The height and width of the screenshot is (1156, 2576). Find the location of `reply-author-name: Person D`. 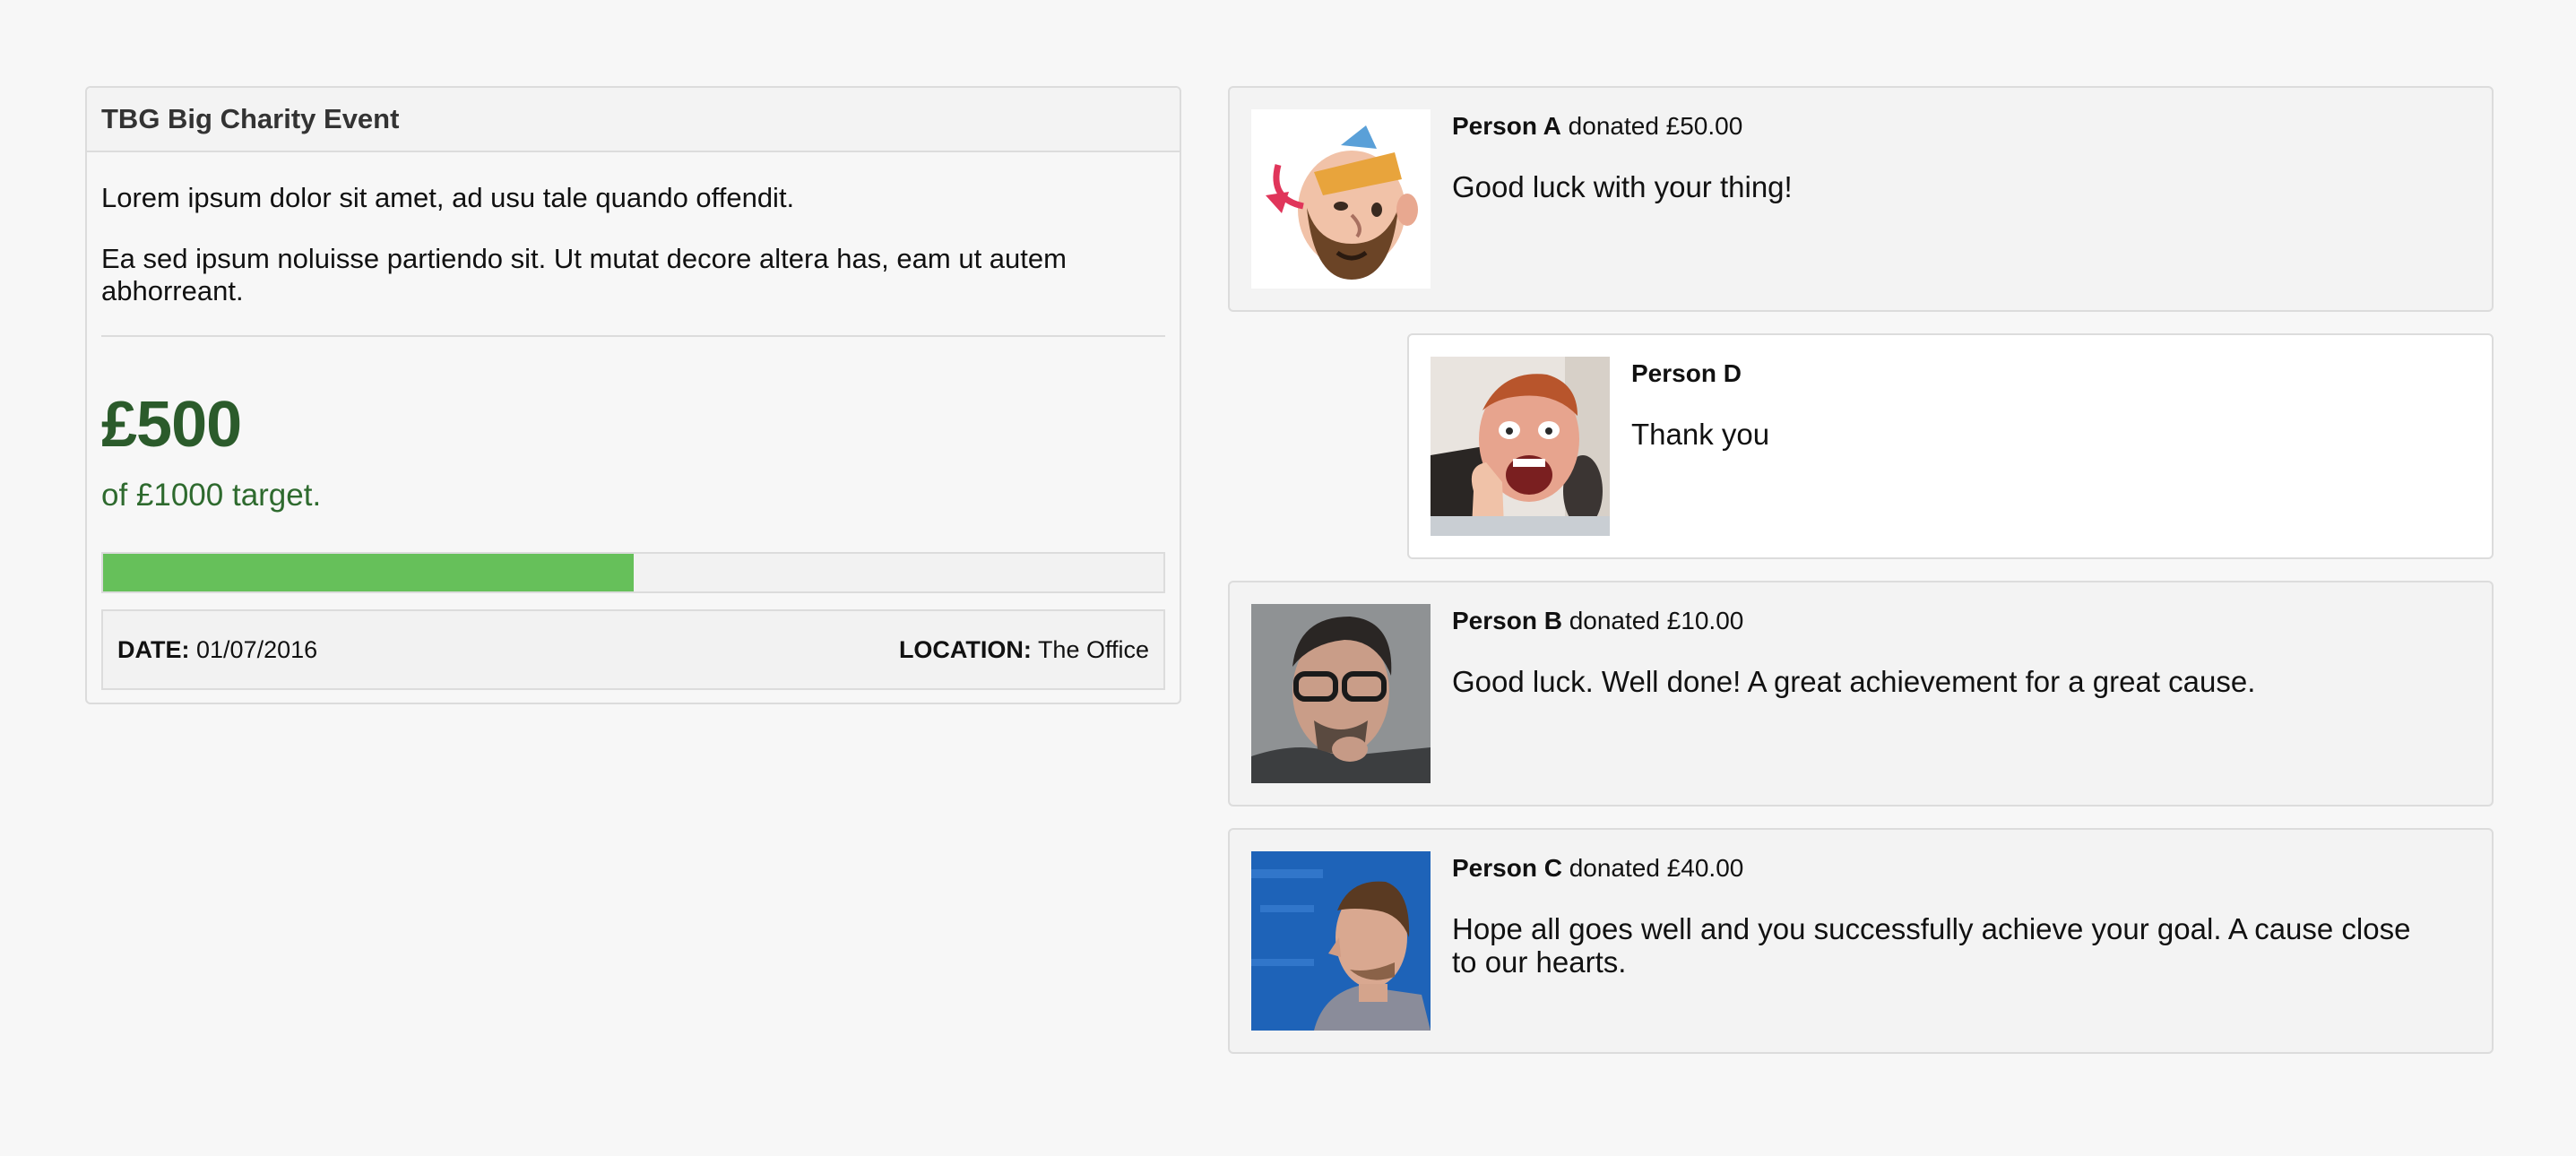

reply-author-name: Person D is located at coordinates (1686, 373).